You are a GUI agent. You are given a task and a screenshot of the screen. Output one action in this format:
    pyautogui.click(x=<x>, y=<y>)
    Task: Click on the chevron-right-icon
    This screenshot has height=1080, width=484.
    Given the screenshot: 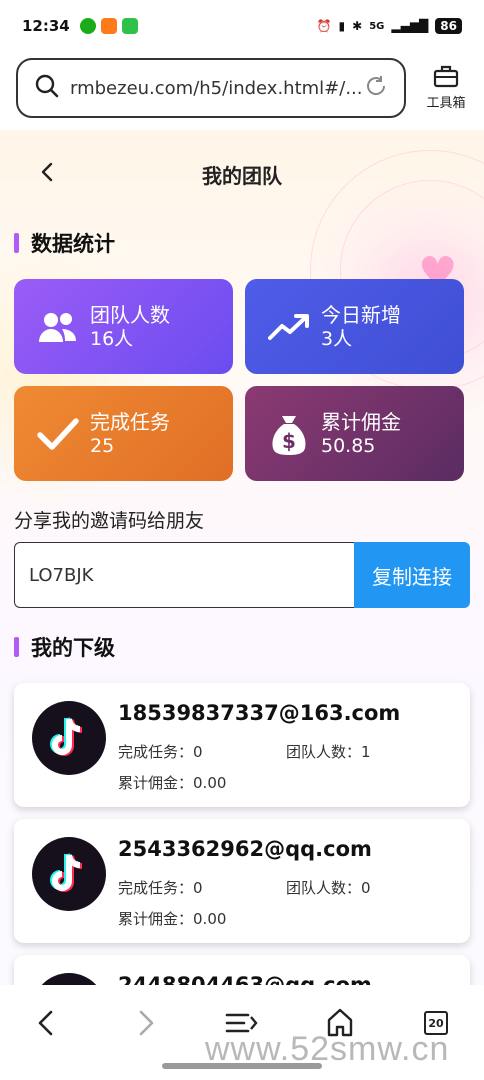 What is the action you would take?
    pyautogui.click(x=146, y=1023)
    